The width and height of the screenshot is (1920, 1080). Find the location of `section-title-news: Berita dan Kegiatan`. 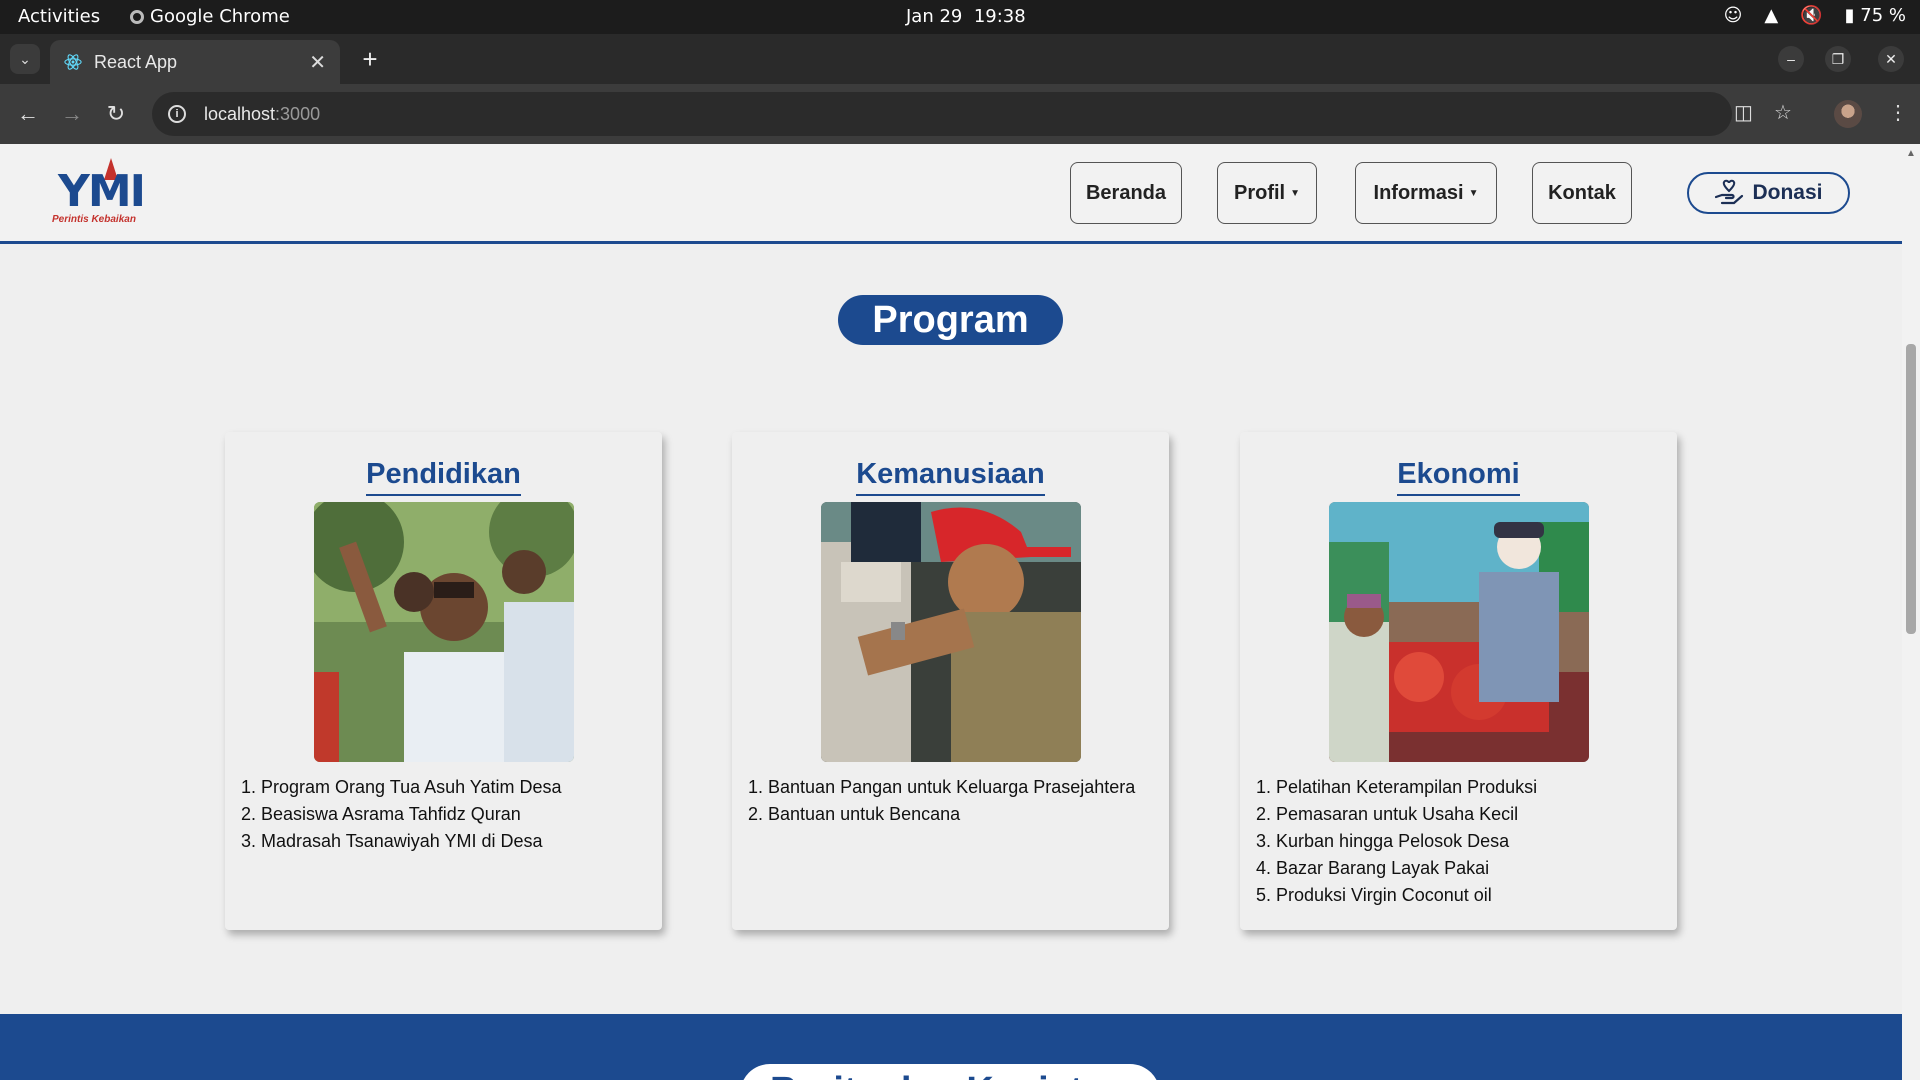

section-title-news: Berita dan Kegiatan is located at coordinates (950, 1072).